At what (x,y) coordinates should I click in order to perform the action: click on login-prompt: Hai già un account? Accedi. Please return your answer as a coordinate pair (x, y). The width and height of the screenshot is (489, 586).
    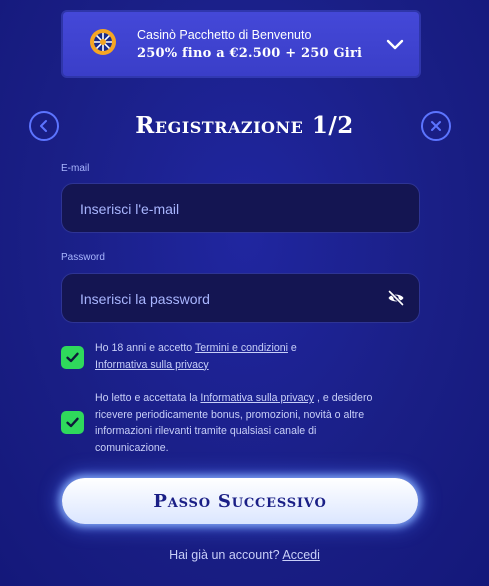
    Looking at the image, I should click on (244, 555).